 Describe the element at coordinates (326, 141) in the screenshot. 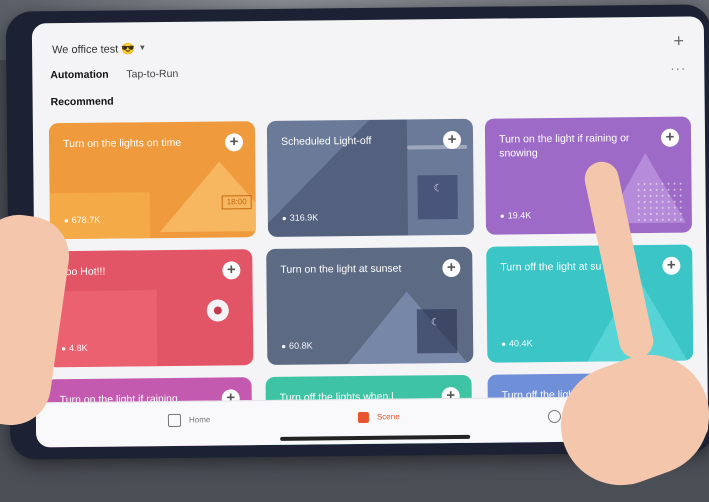

I see `card-title: Scheduled Light-off` at that location.